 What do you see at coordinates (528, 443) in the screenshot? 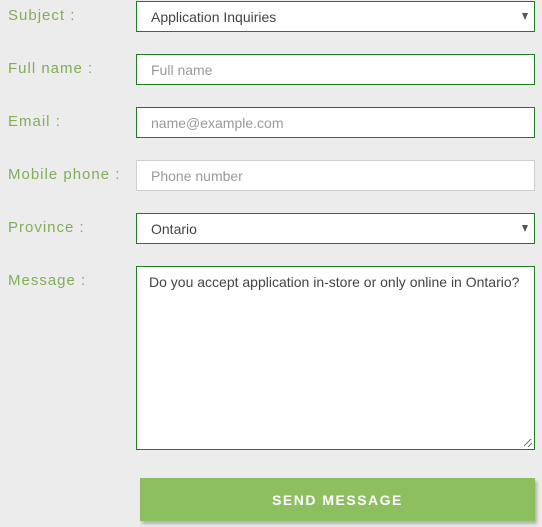
I see `resize-grip-icon` at bounding box center [528, 443].